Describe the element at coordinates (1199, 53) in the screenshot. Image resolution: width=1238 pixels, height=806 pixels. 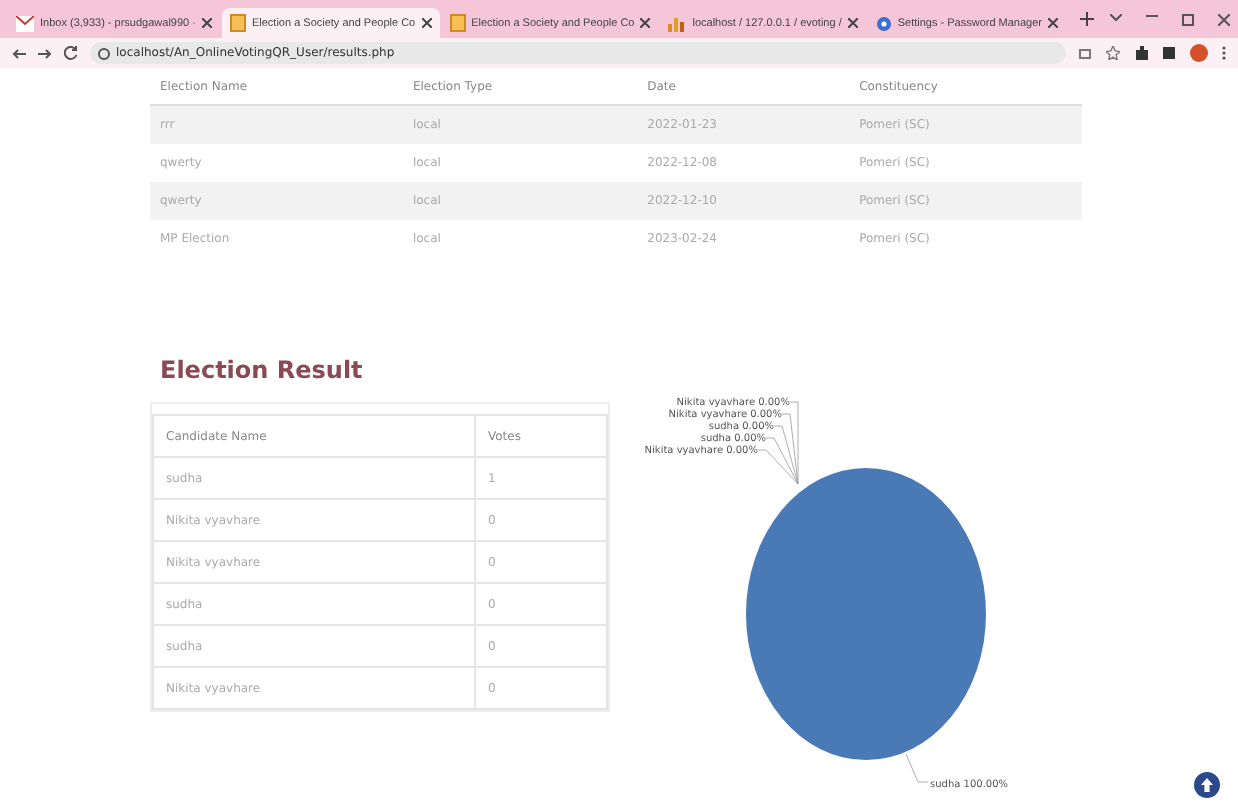
I see `avatar-icon` at that location.